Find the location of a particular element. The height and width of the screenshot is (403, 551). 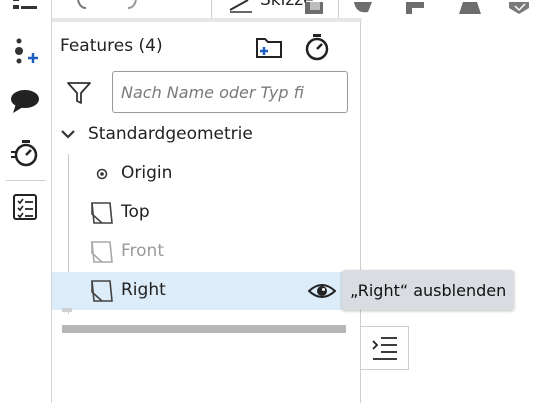

tooltip: „Right“ ausblenden is located at coordinates (428, 290).